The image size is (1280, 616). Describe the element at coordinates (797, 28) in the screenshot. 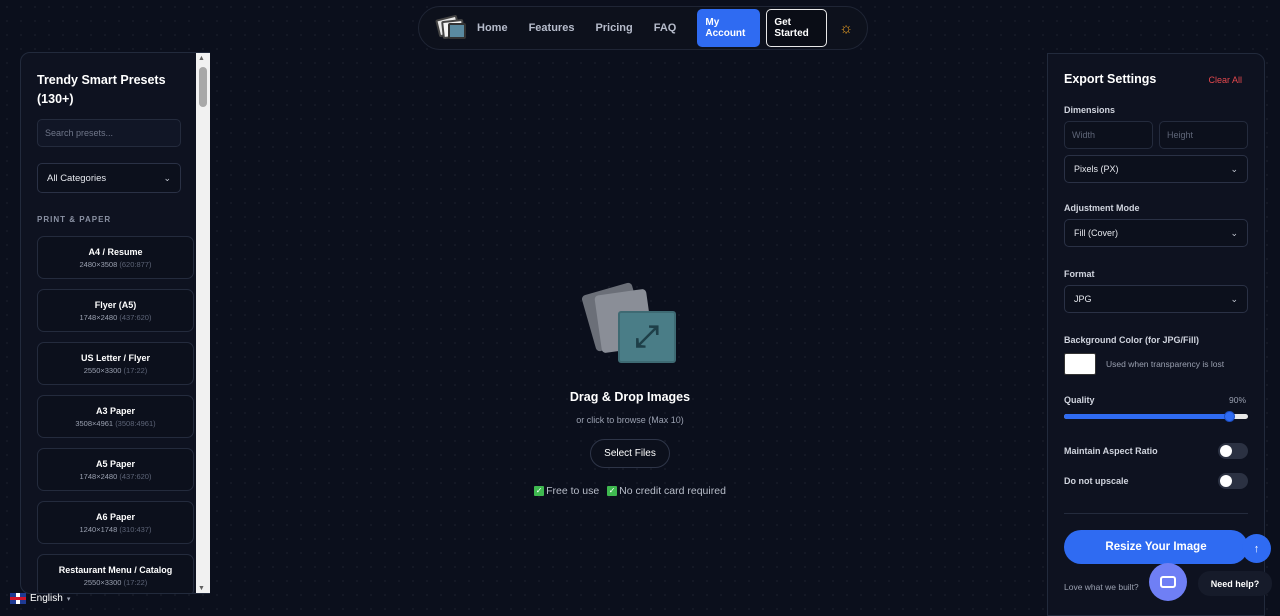

I see `get-started-button: Get Started` at that location.